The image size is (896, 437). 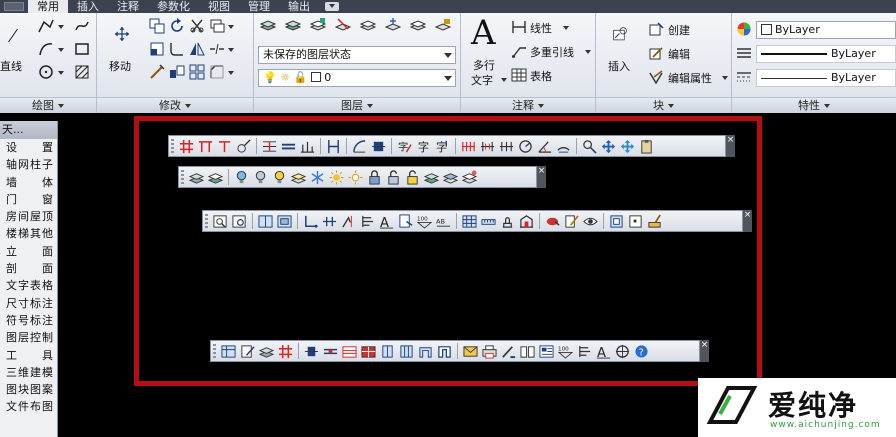 I want to click on elevation-mark-icon, so click(x=348, y=221).